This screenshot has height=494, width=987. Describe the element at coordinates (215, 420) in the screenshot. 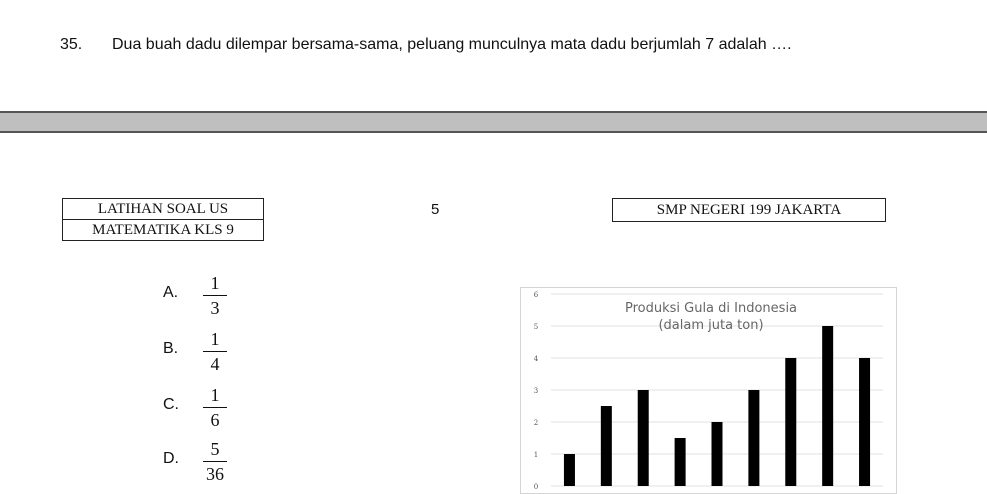

I see `fraction-denominator: 6` at that location.